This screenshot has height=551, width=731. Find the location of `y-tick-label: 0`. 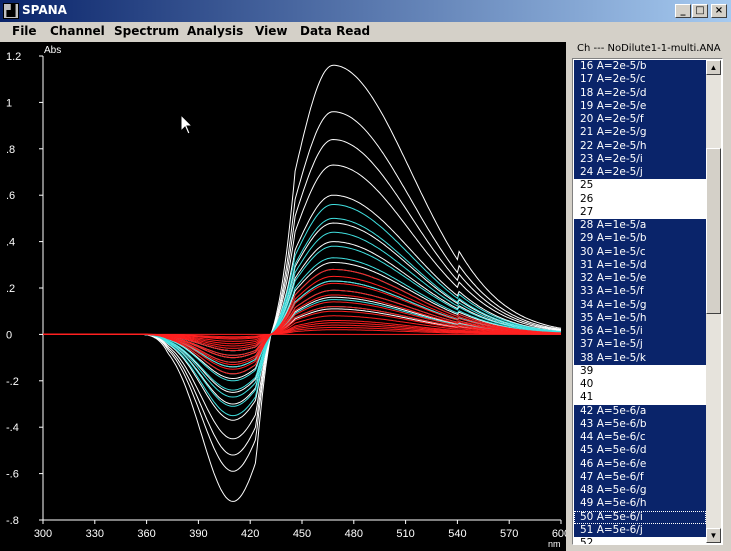

y-tick-label: 0 is located at coordinates (9, 335).